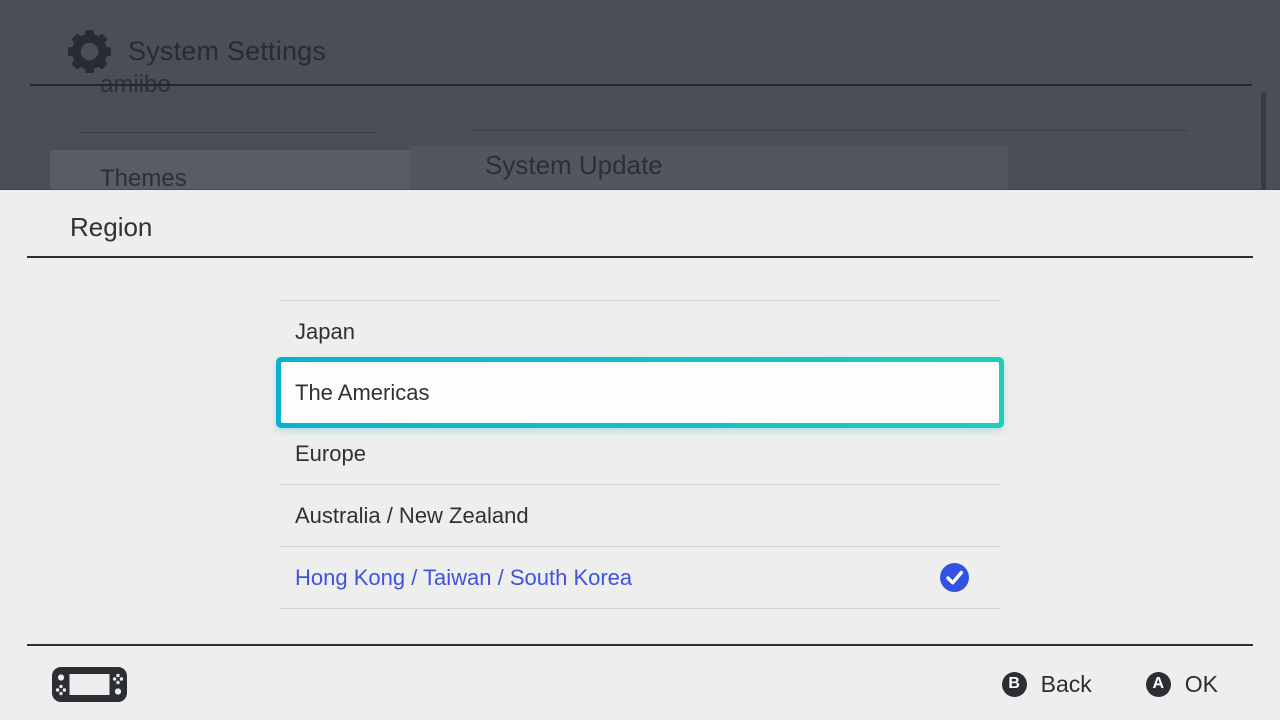 The image size is (1280, 720). Describe the element at coordinates (229, 132) in the screenshot. I see `sidebar-divider` at that location.